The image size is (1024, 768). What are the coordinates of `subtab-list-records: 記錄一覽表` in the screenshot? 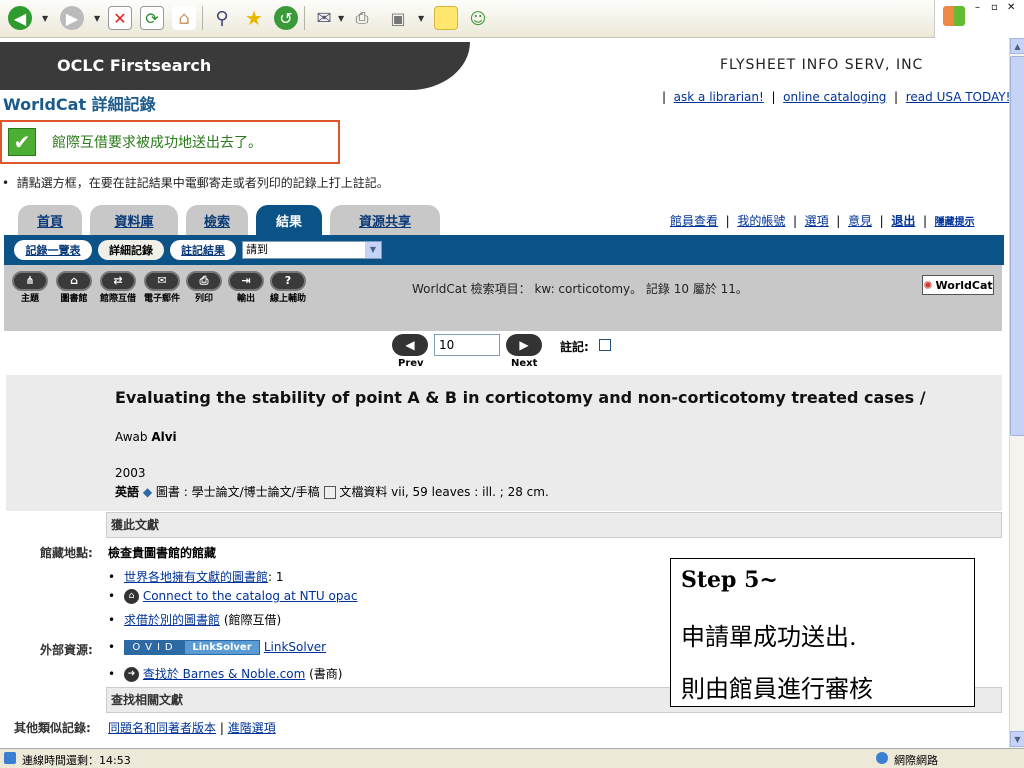 It's located at (53, 250).